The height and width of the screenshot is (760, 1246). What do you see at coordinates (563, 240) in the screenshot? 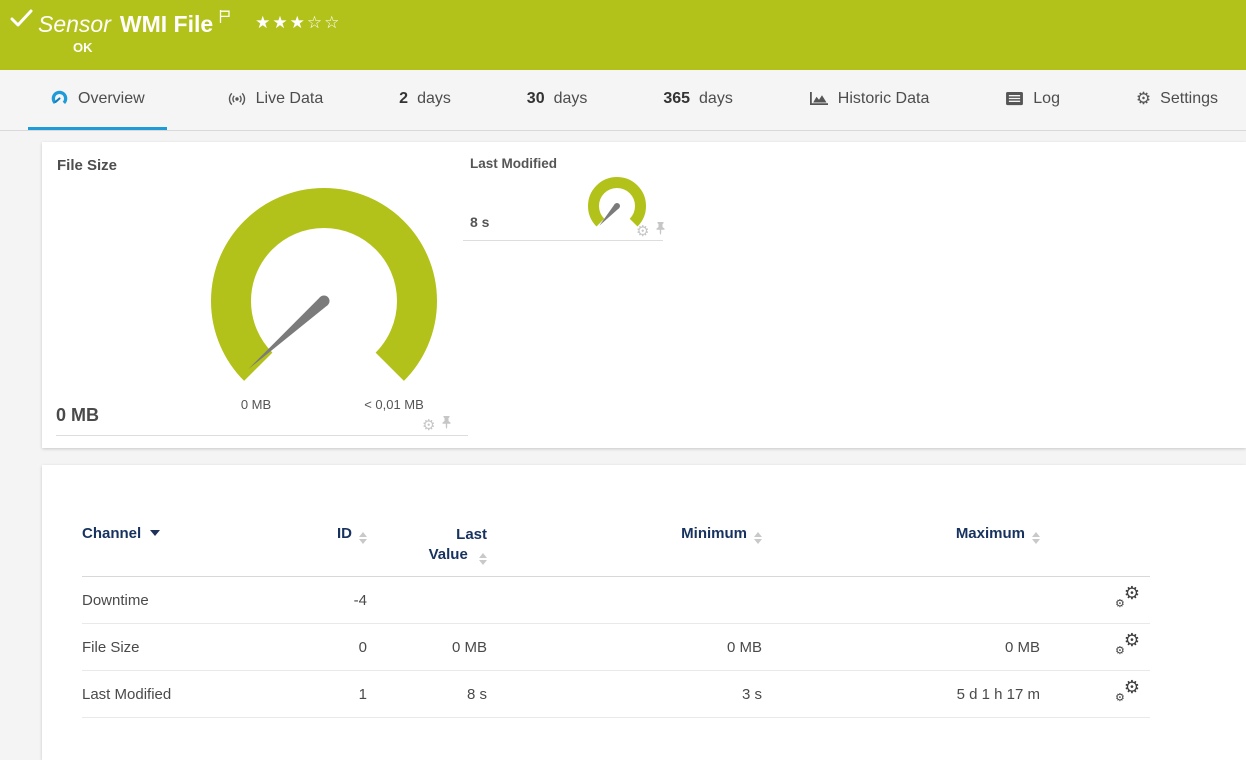
I see `last-modified-divider` at bounding box center [563, 240].